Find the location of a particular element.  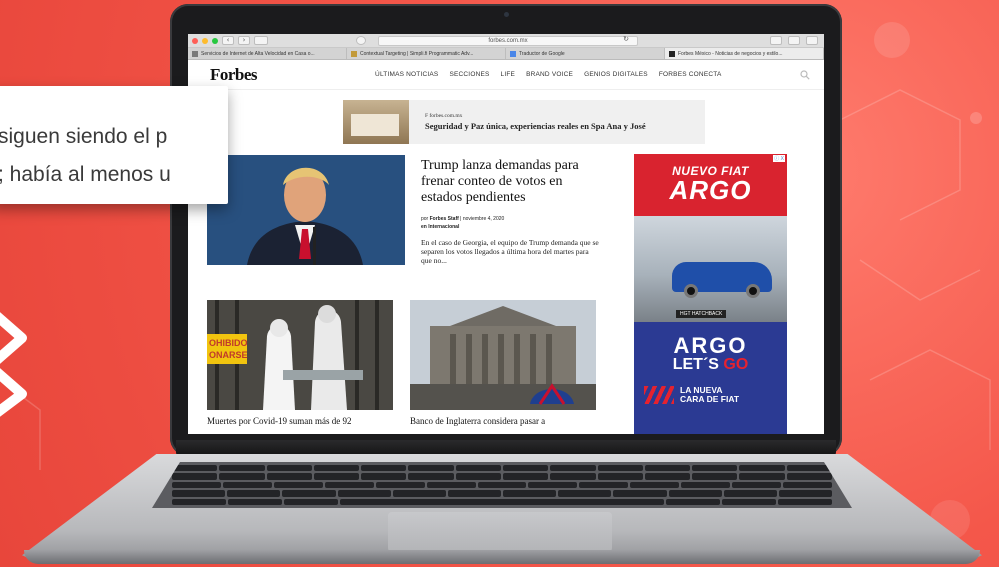

ad-argo: ARGO is located at coordinates (710, 190).